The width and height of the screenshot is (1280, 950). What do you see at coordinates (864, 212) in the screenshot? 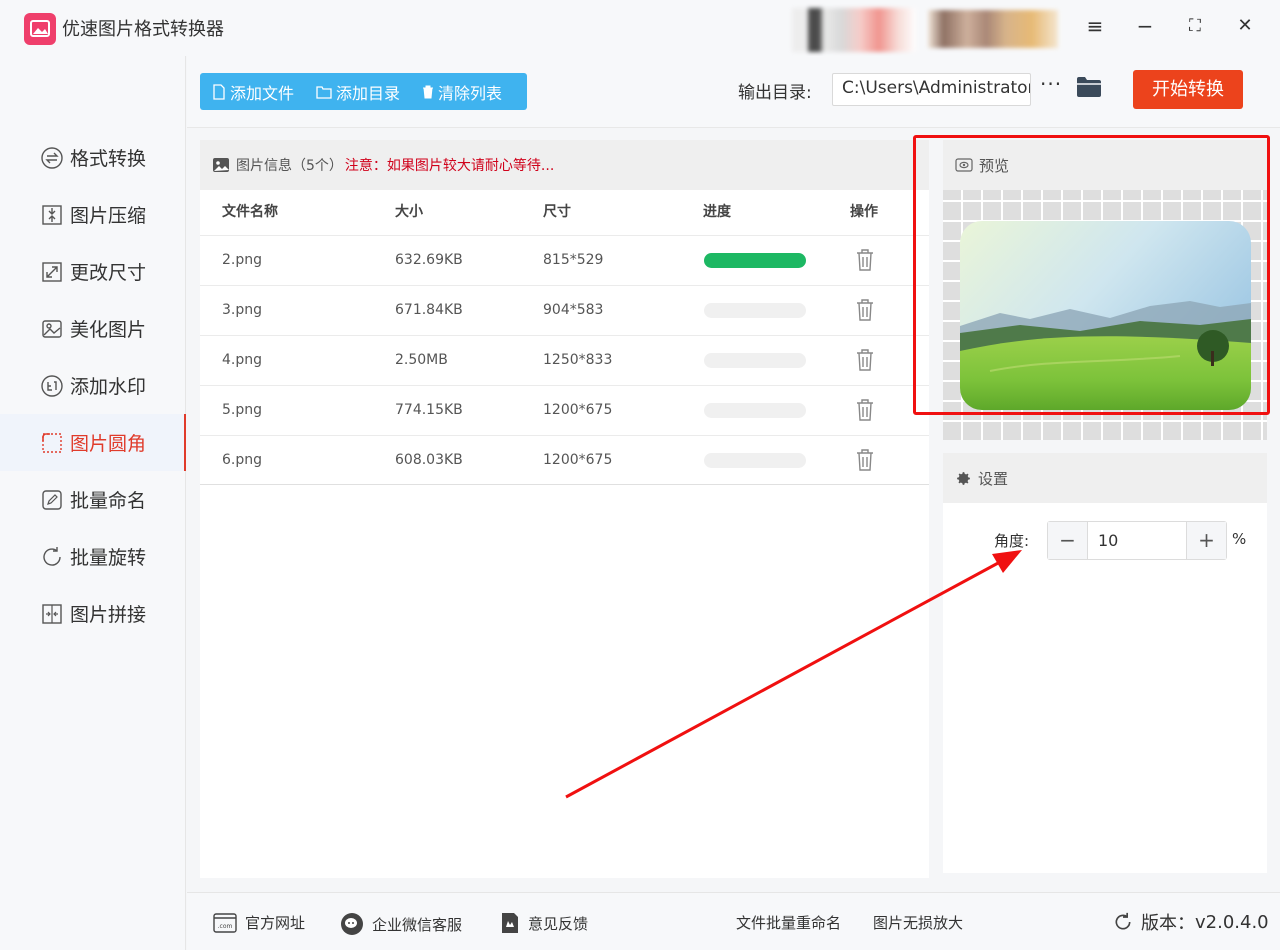
I see `column-header-action: 操作` at bounding box center [864, 212].